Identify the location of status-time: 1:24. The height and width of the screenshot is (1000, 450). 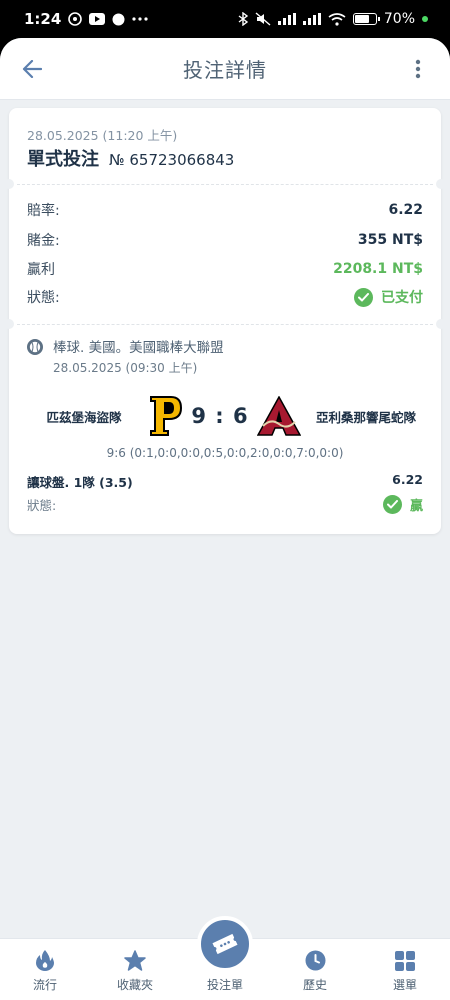
(43, 19).